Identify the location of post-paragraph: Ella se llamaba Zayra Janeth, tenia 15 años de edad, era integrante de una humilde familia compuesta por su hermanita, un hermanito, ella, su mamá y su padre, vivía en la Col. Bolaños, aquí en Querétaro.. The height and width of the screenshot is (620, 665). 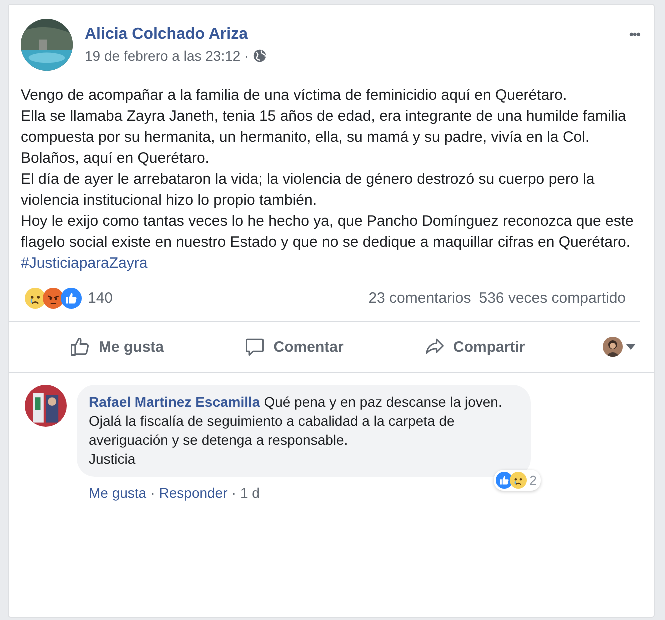
(324, 138).